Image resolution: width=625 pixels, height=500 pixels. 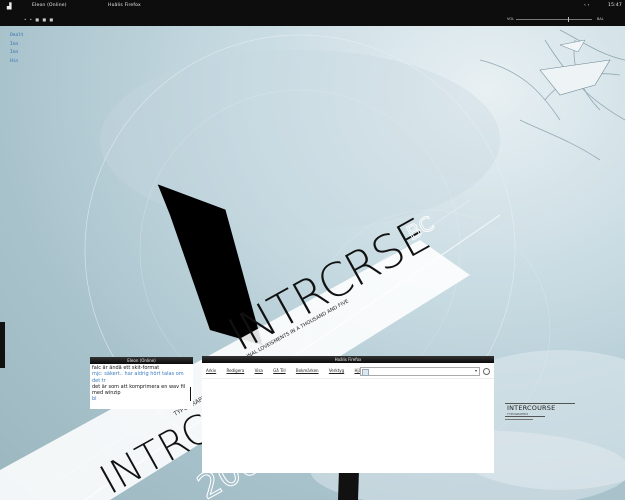 I want to click on side-panel-tab, so click(x=2, y=345).